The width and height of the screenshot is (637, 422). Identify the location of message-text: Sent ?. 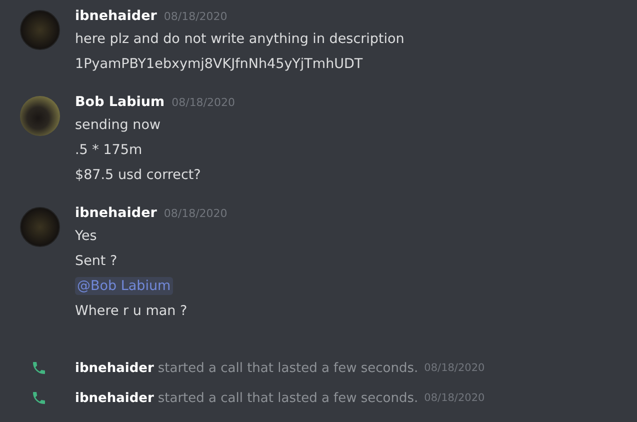
(96, 261).